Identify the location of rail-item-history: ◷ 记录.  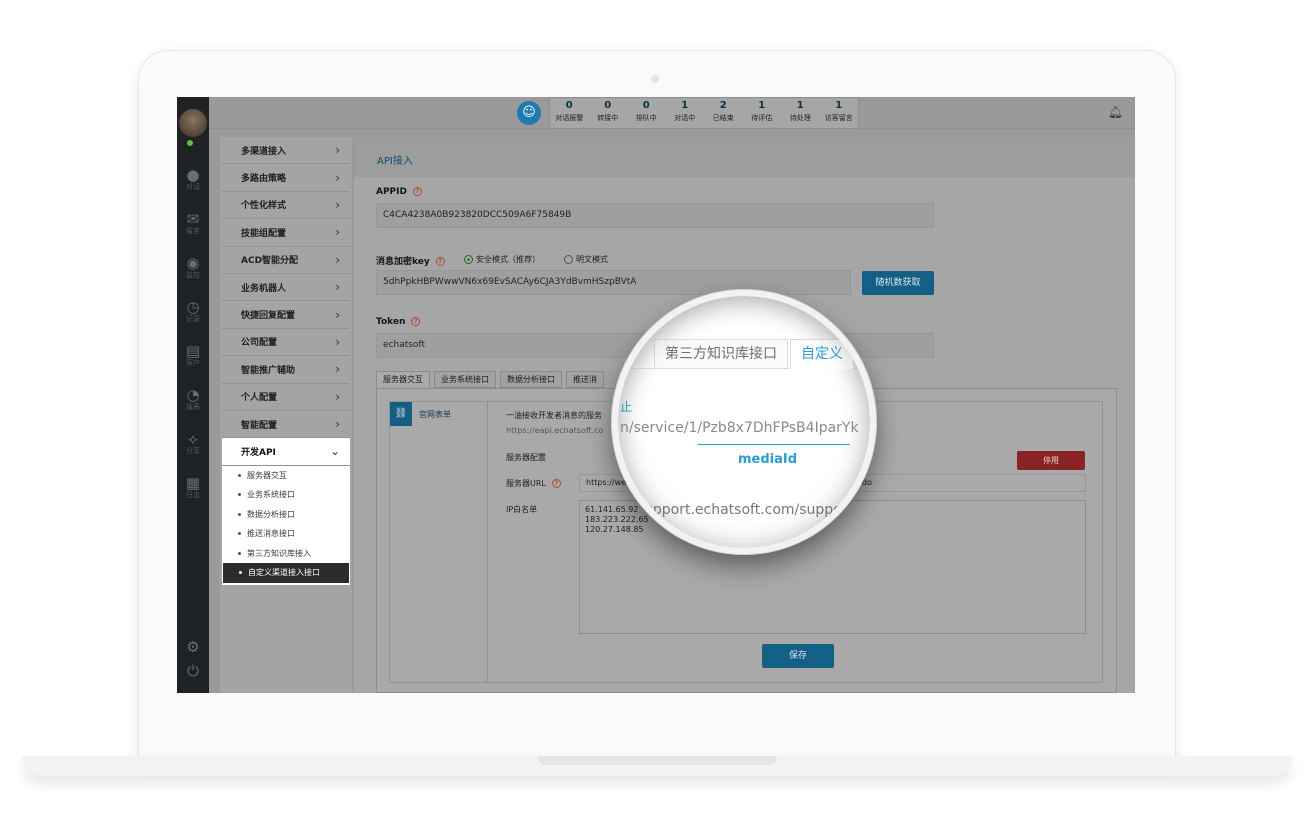
(193, 311).